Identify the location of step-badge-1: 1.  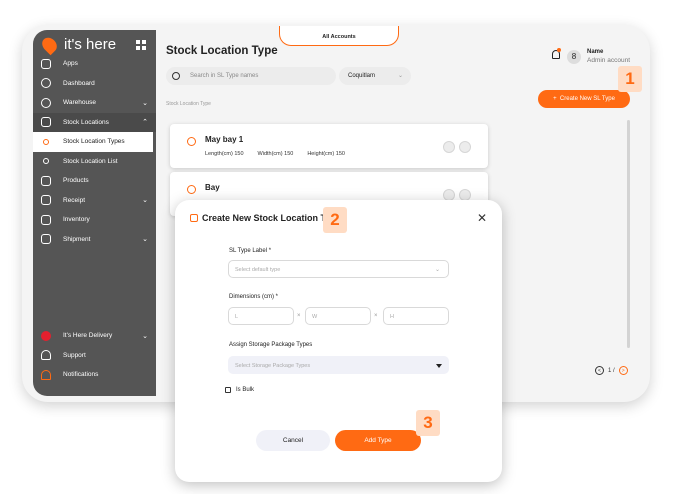
(630, 79).